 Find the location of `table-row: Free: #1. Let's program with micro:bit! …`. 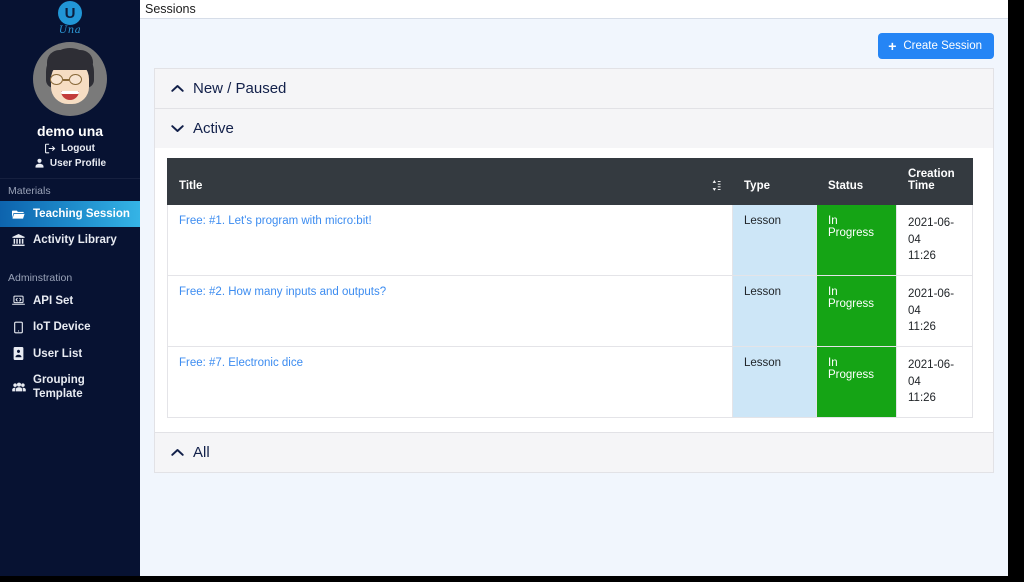

table-row: Free: #1. Let's program with micro:bit! … is located at coordinates (570, 240).